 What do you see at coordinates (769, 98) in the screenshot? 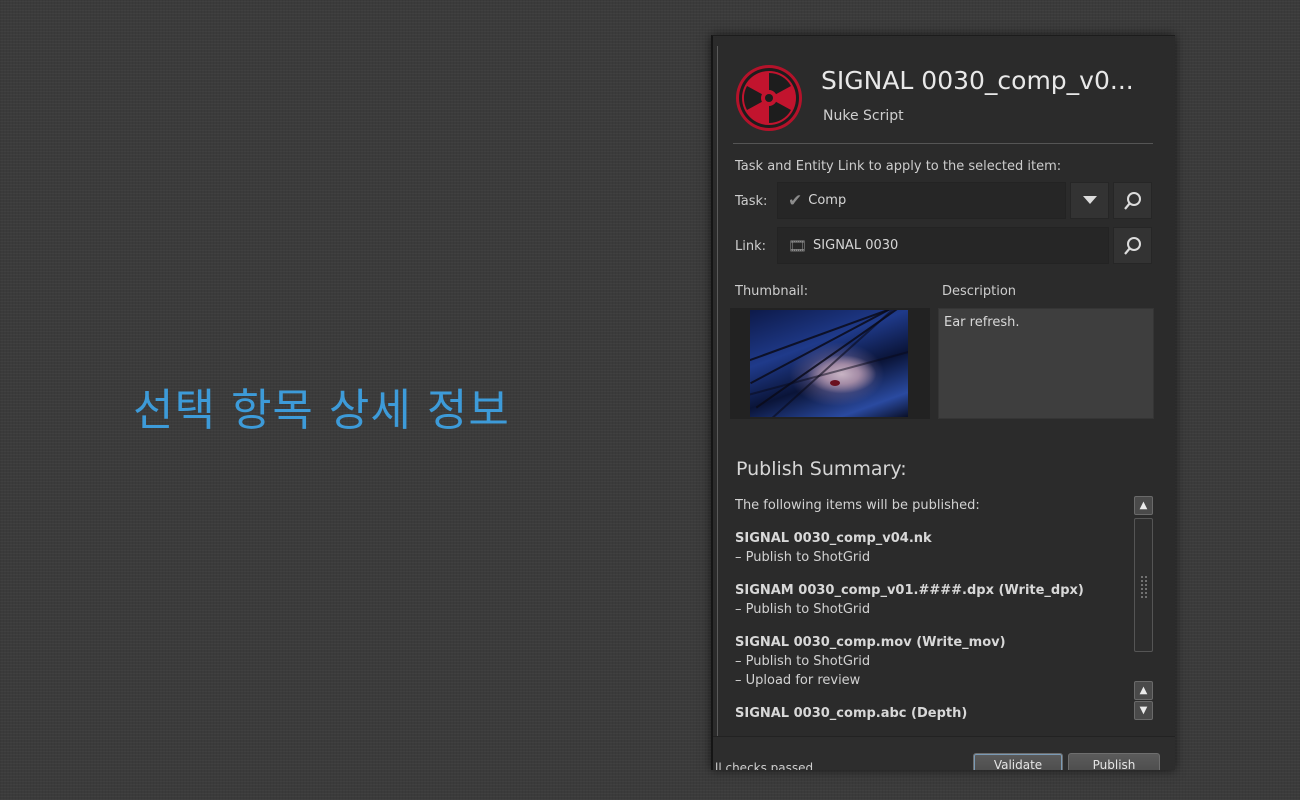
I see `nuke-logo-icon` at bounding box center [769, 98].